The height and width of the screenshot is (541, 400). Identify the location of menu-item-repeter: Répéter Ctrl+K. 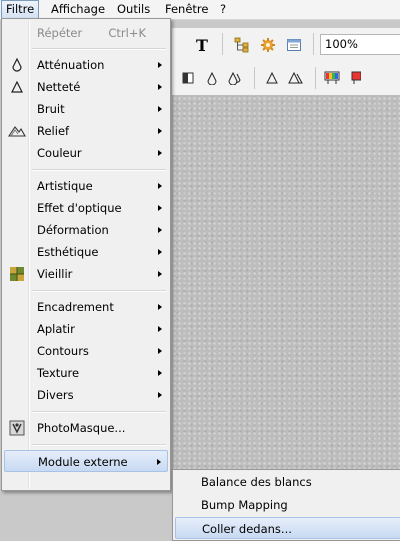
(86, 33).